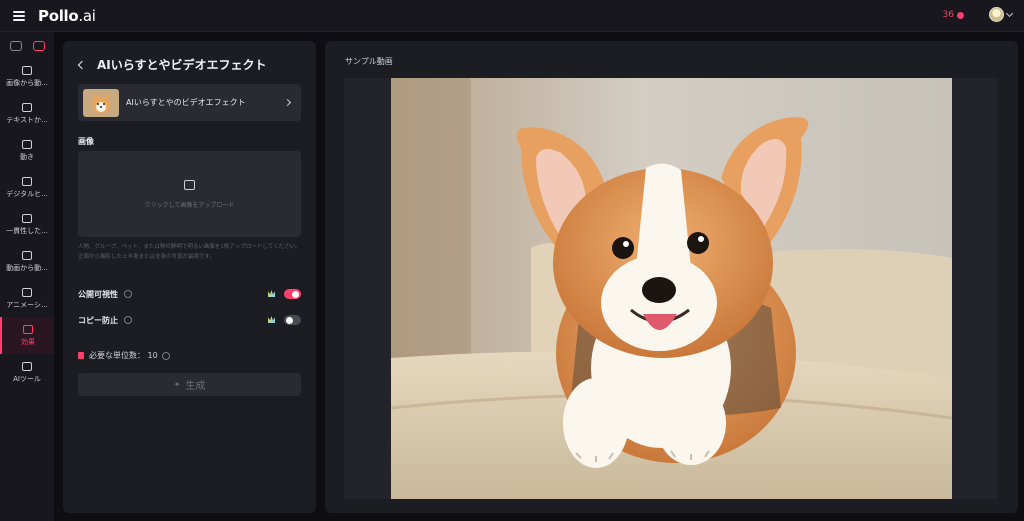 This screenshot has height=521, width=1024. I want to click on effect-selector: AIいらすとやのビデオエフェクト, so click(189, 102).